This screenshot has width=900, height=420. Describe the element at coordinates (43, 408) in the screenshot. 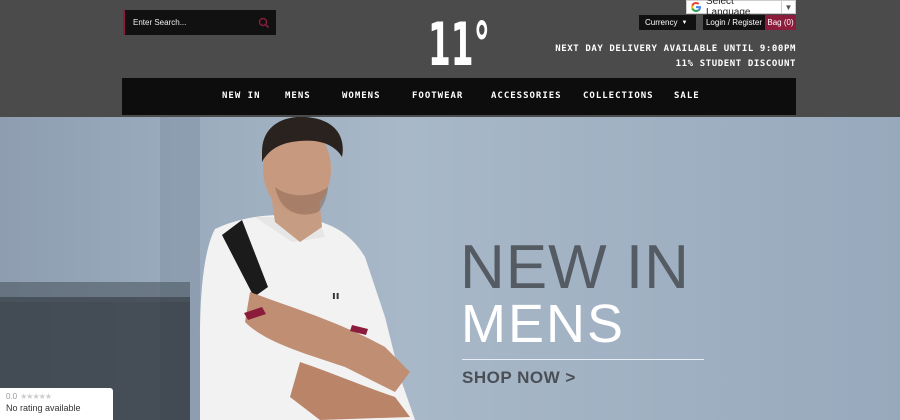

I see `rating-status-text: No rating available` at that location.